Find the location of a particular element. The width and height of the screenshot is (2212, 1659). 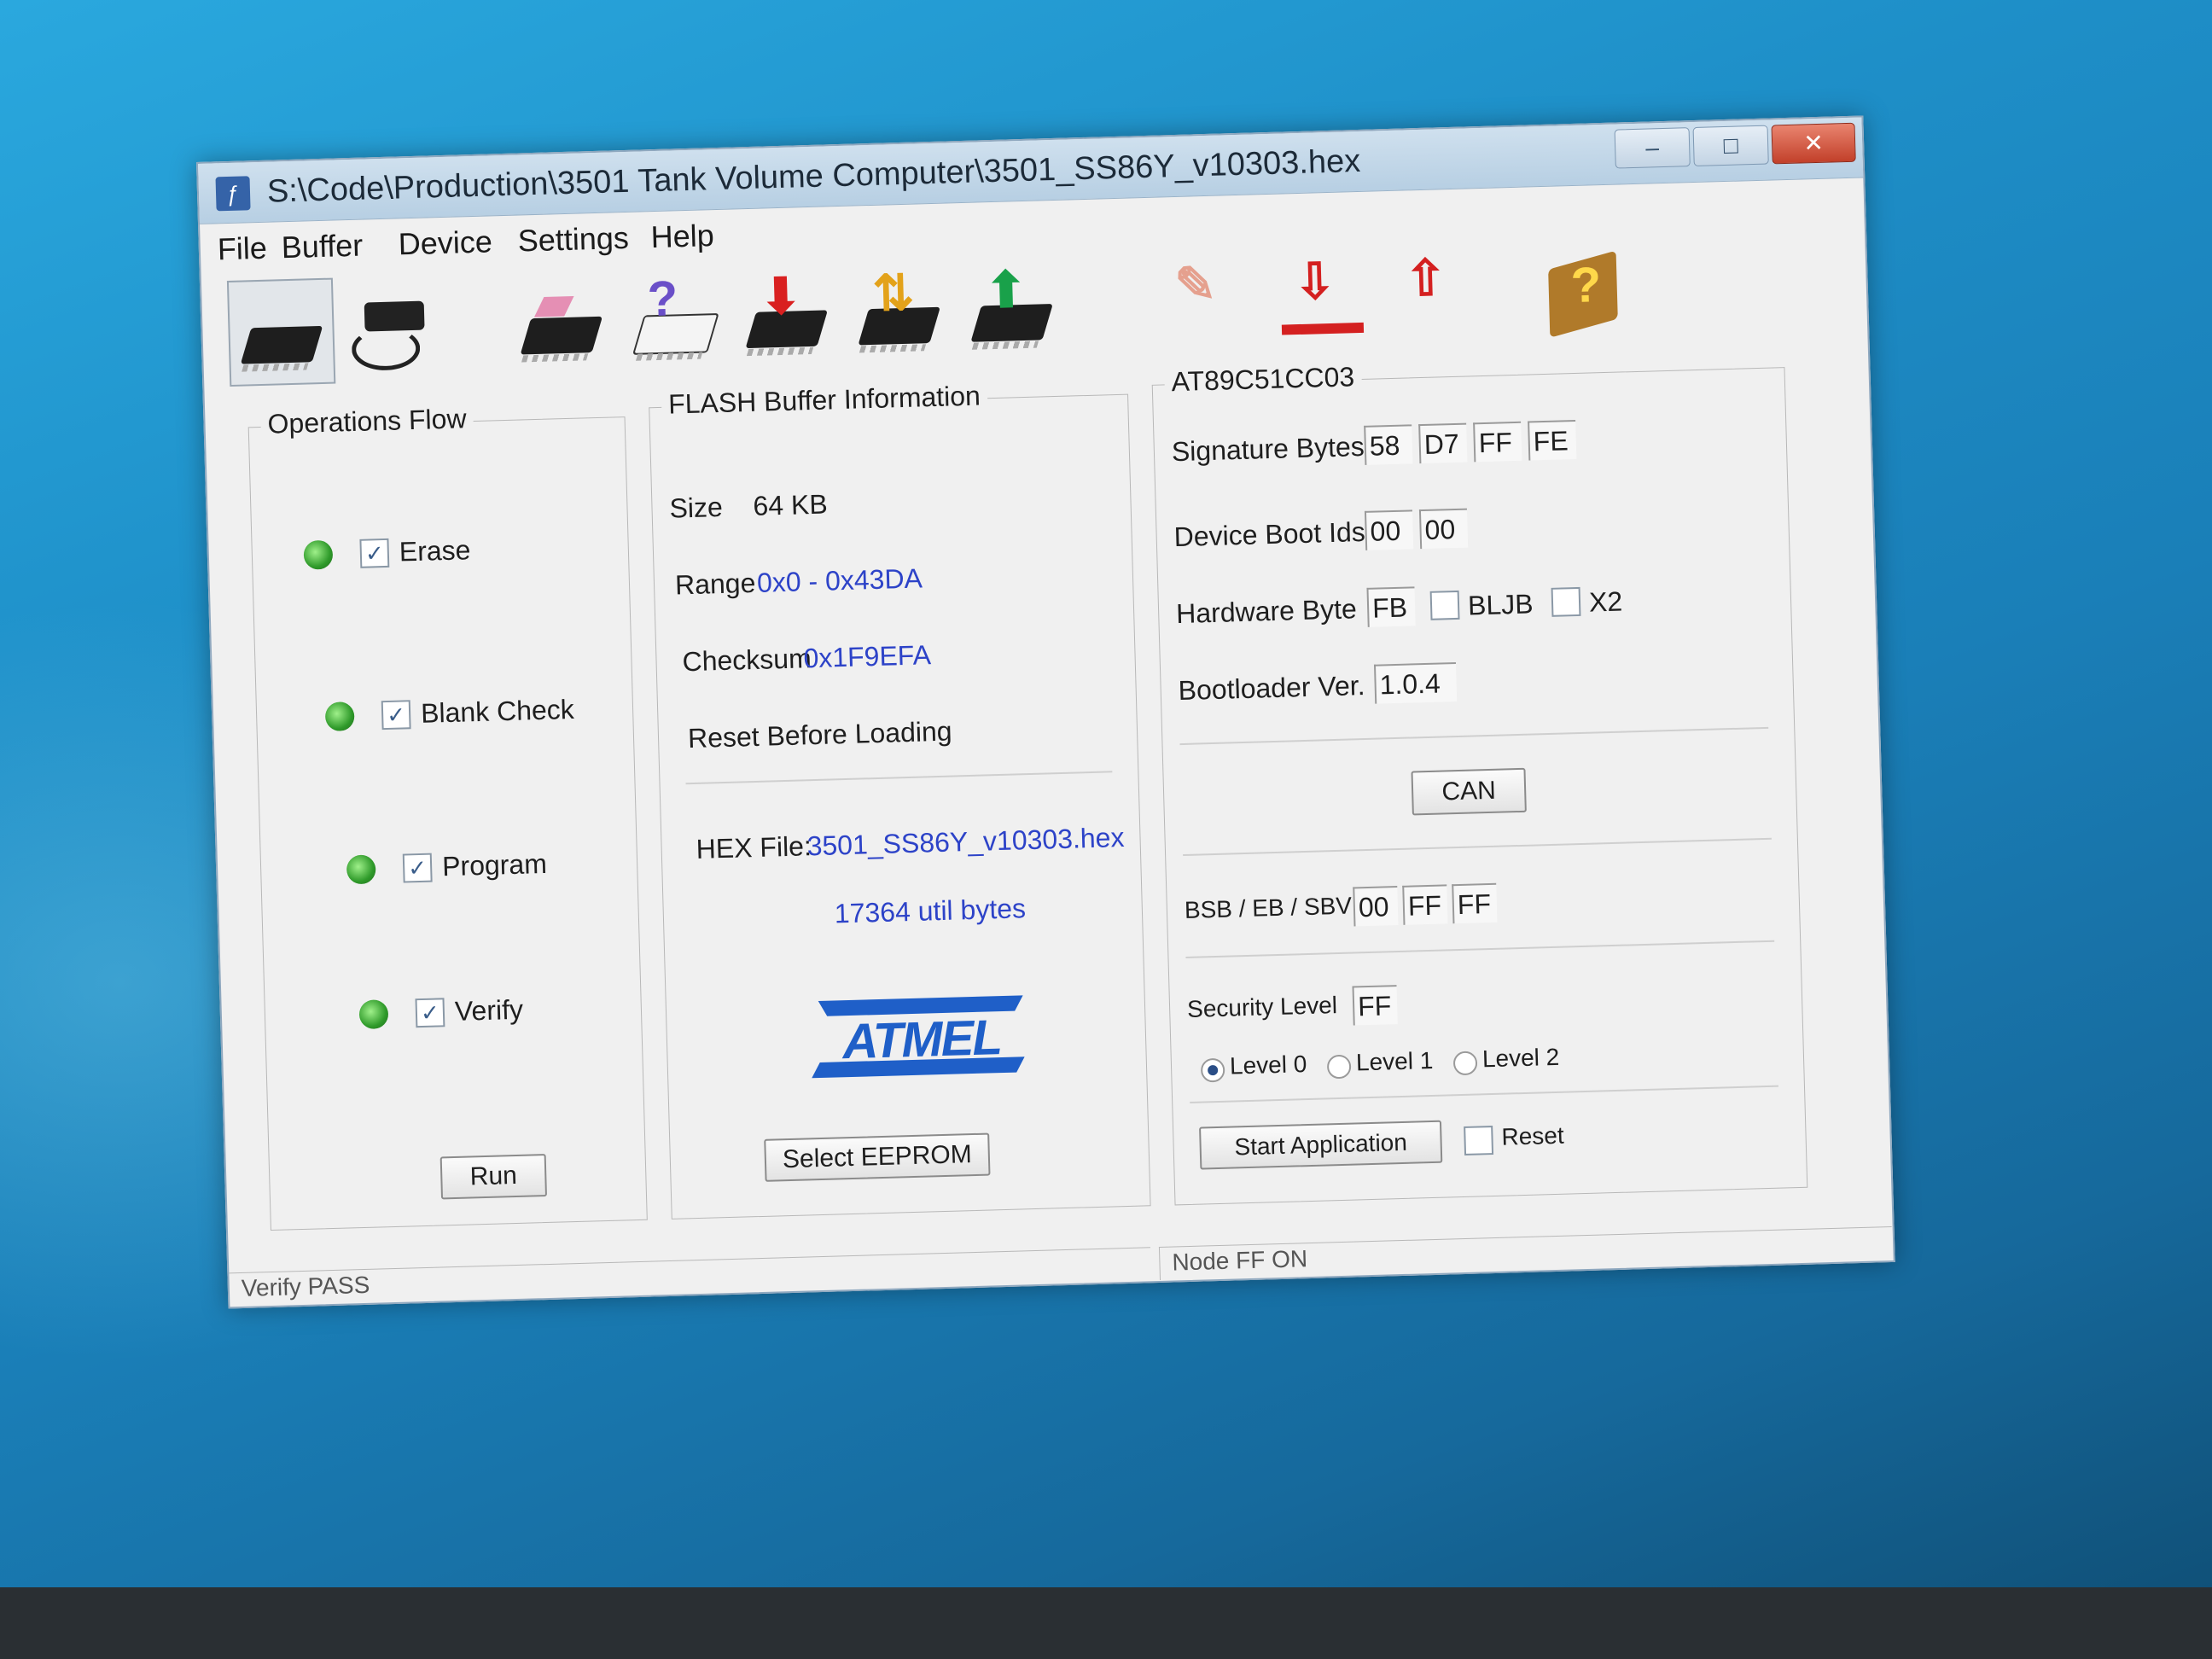

boot-id-2: 00 is located at coordinates (1443, 529).